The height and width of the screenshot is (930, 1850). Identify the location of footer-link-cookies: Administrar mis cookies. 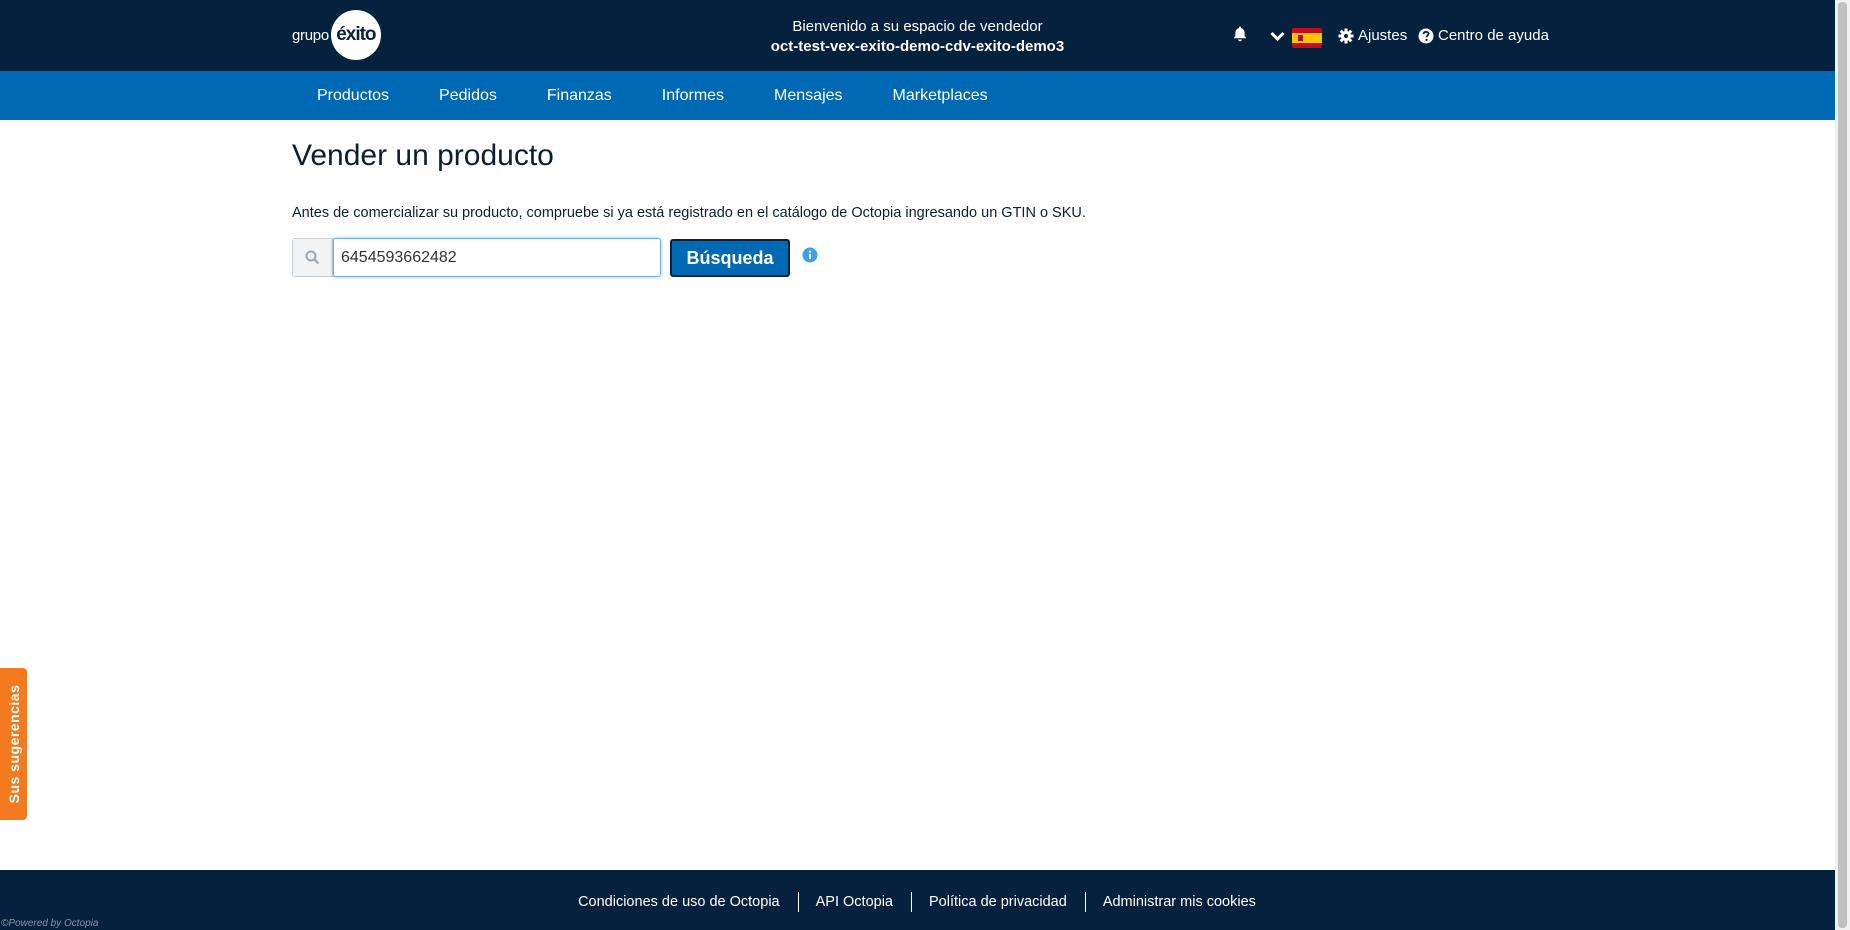
(1179, 902).